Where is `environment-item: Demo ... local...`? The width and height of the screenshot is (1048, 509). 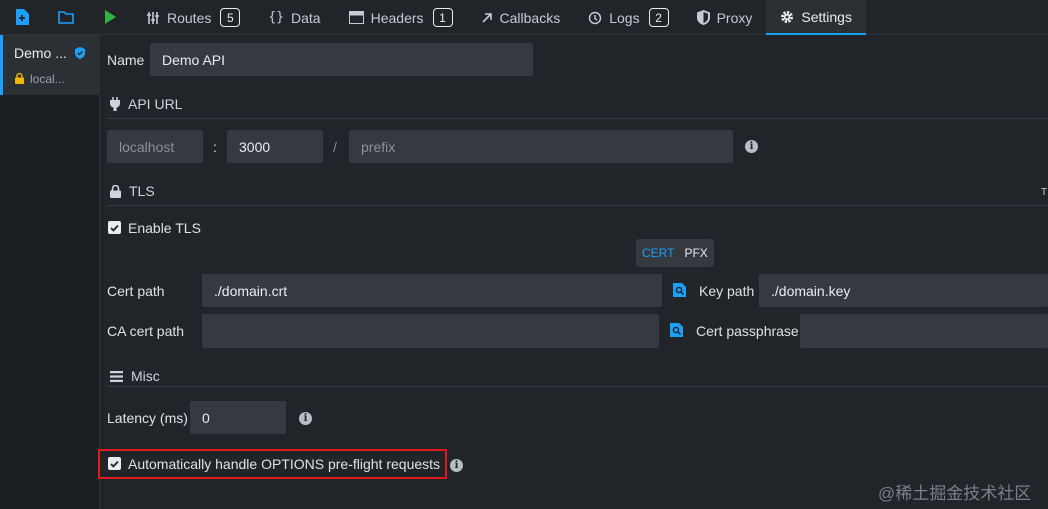
environment-item: Demo ... local... is located at coordinates (50, 65).